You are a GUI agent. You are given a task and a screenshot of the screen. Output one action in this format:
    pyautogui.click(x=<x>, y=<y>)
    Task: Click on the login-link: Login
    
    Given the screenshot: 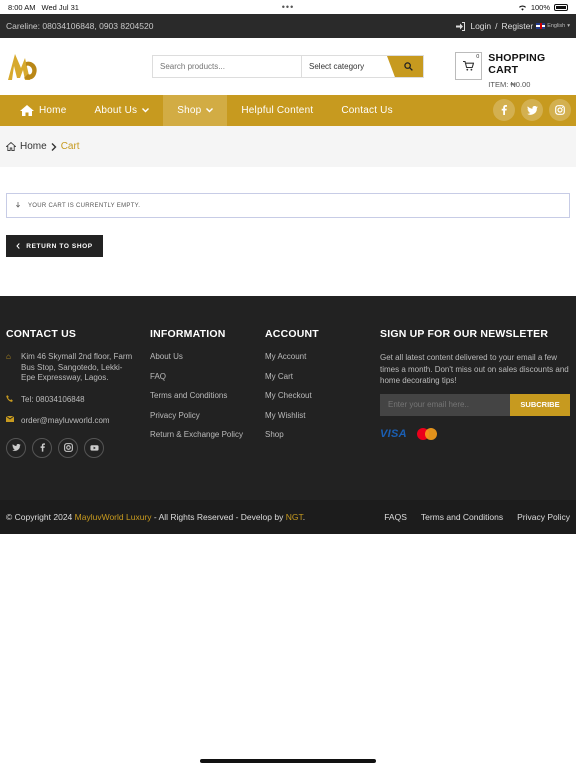 What is the action you would take?
    pyautogui.click(x=480, y=26)
    